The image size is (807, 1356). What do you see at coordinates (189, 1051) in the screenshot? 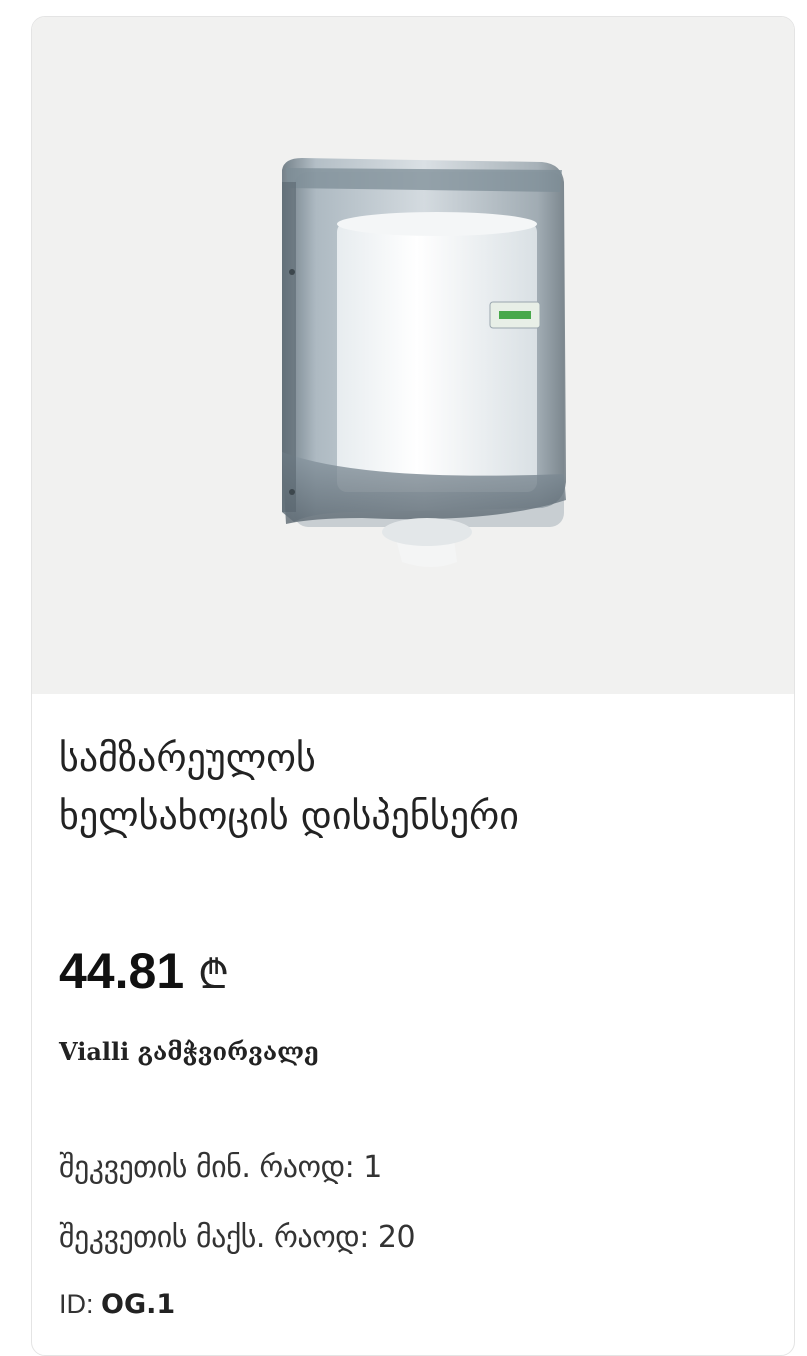
I see `brand-variant: Vialli გამჭვირვალე` at bounding box center [189, 1051].